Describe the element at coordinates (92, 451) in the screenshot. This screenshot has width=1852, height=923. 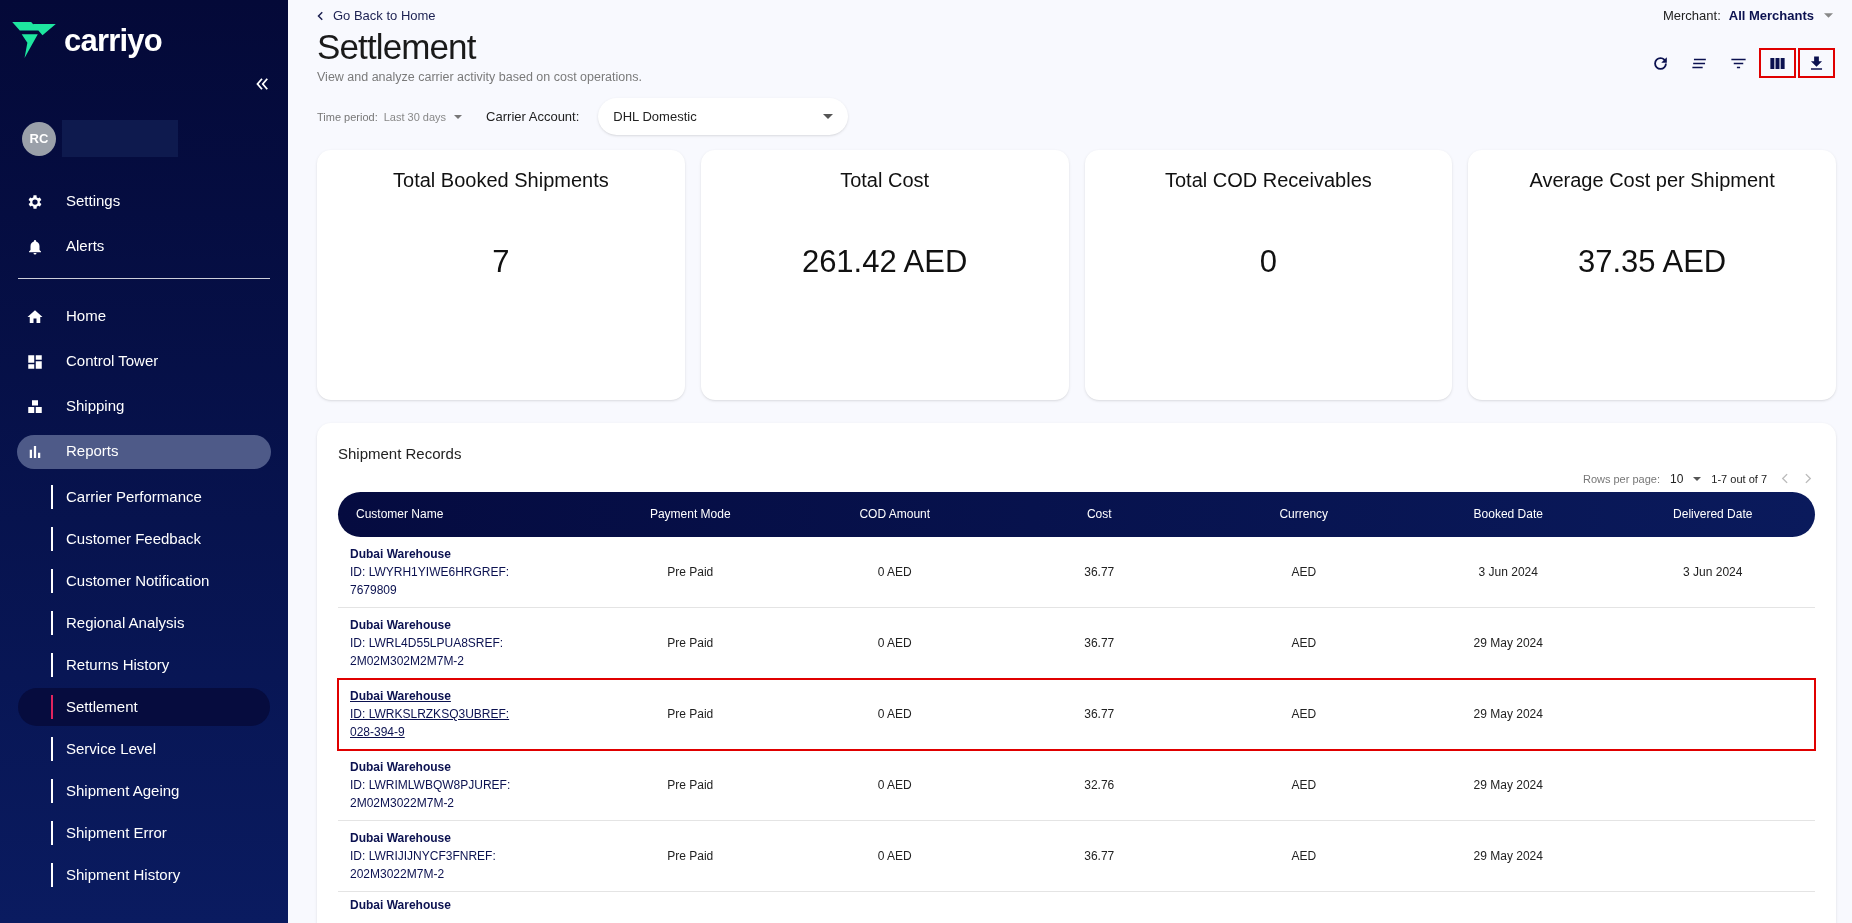
I see `nav-item-label: Reports` at that location.